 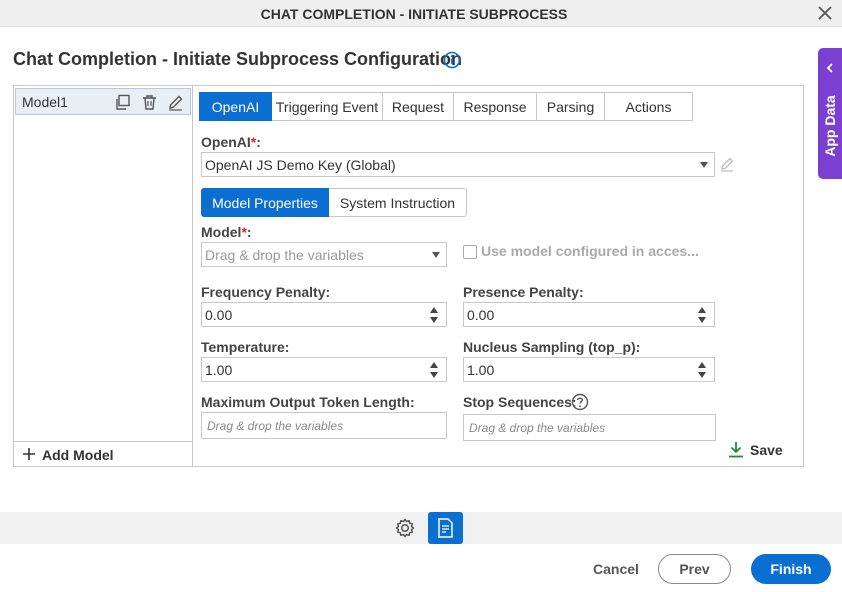 I want to click on delete-icon, so click(x=149, y=102).